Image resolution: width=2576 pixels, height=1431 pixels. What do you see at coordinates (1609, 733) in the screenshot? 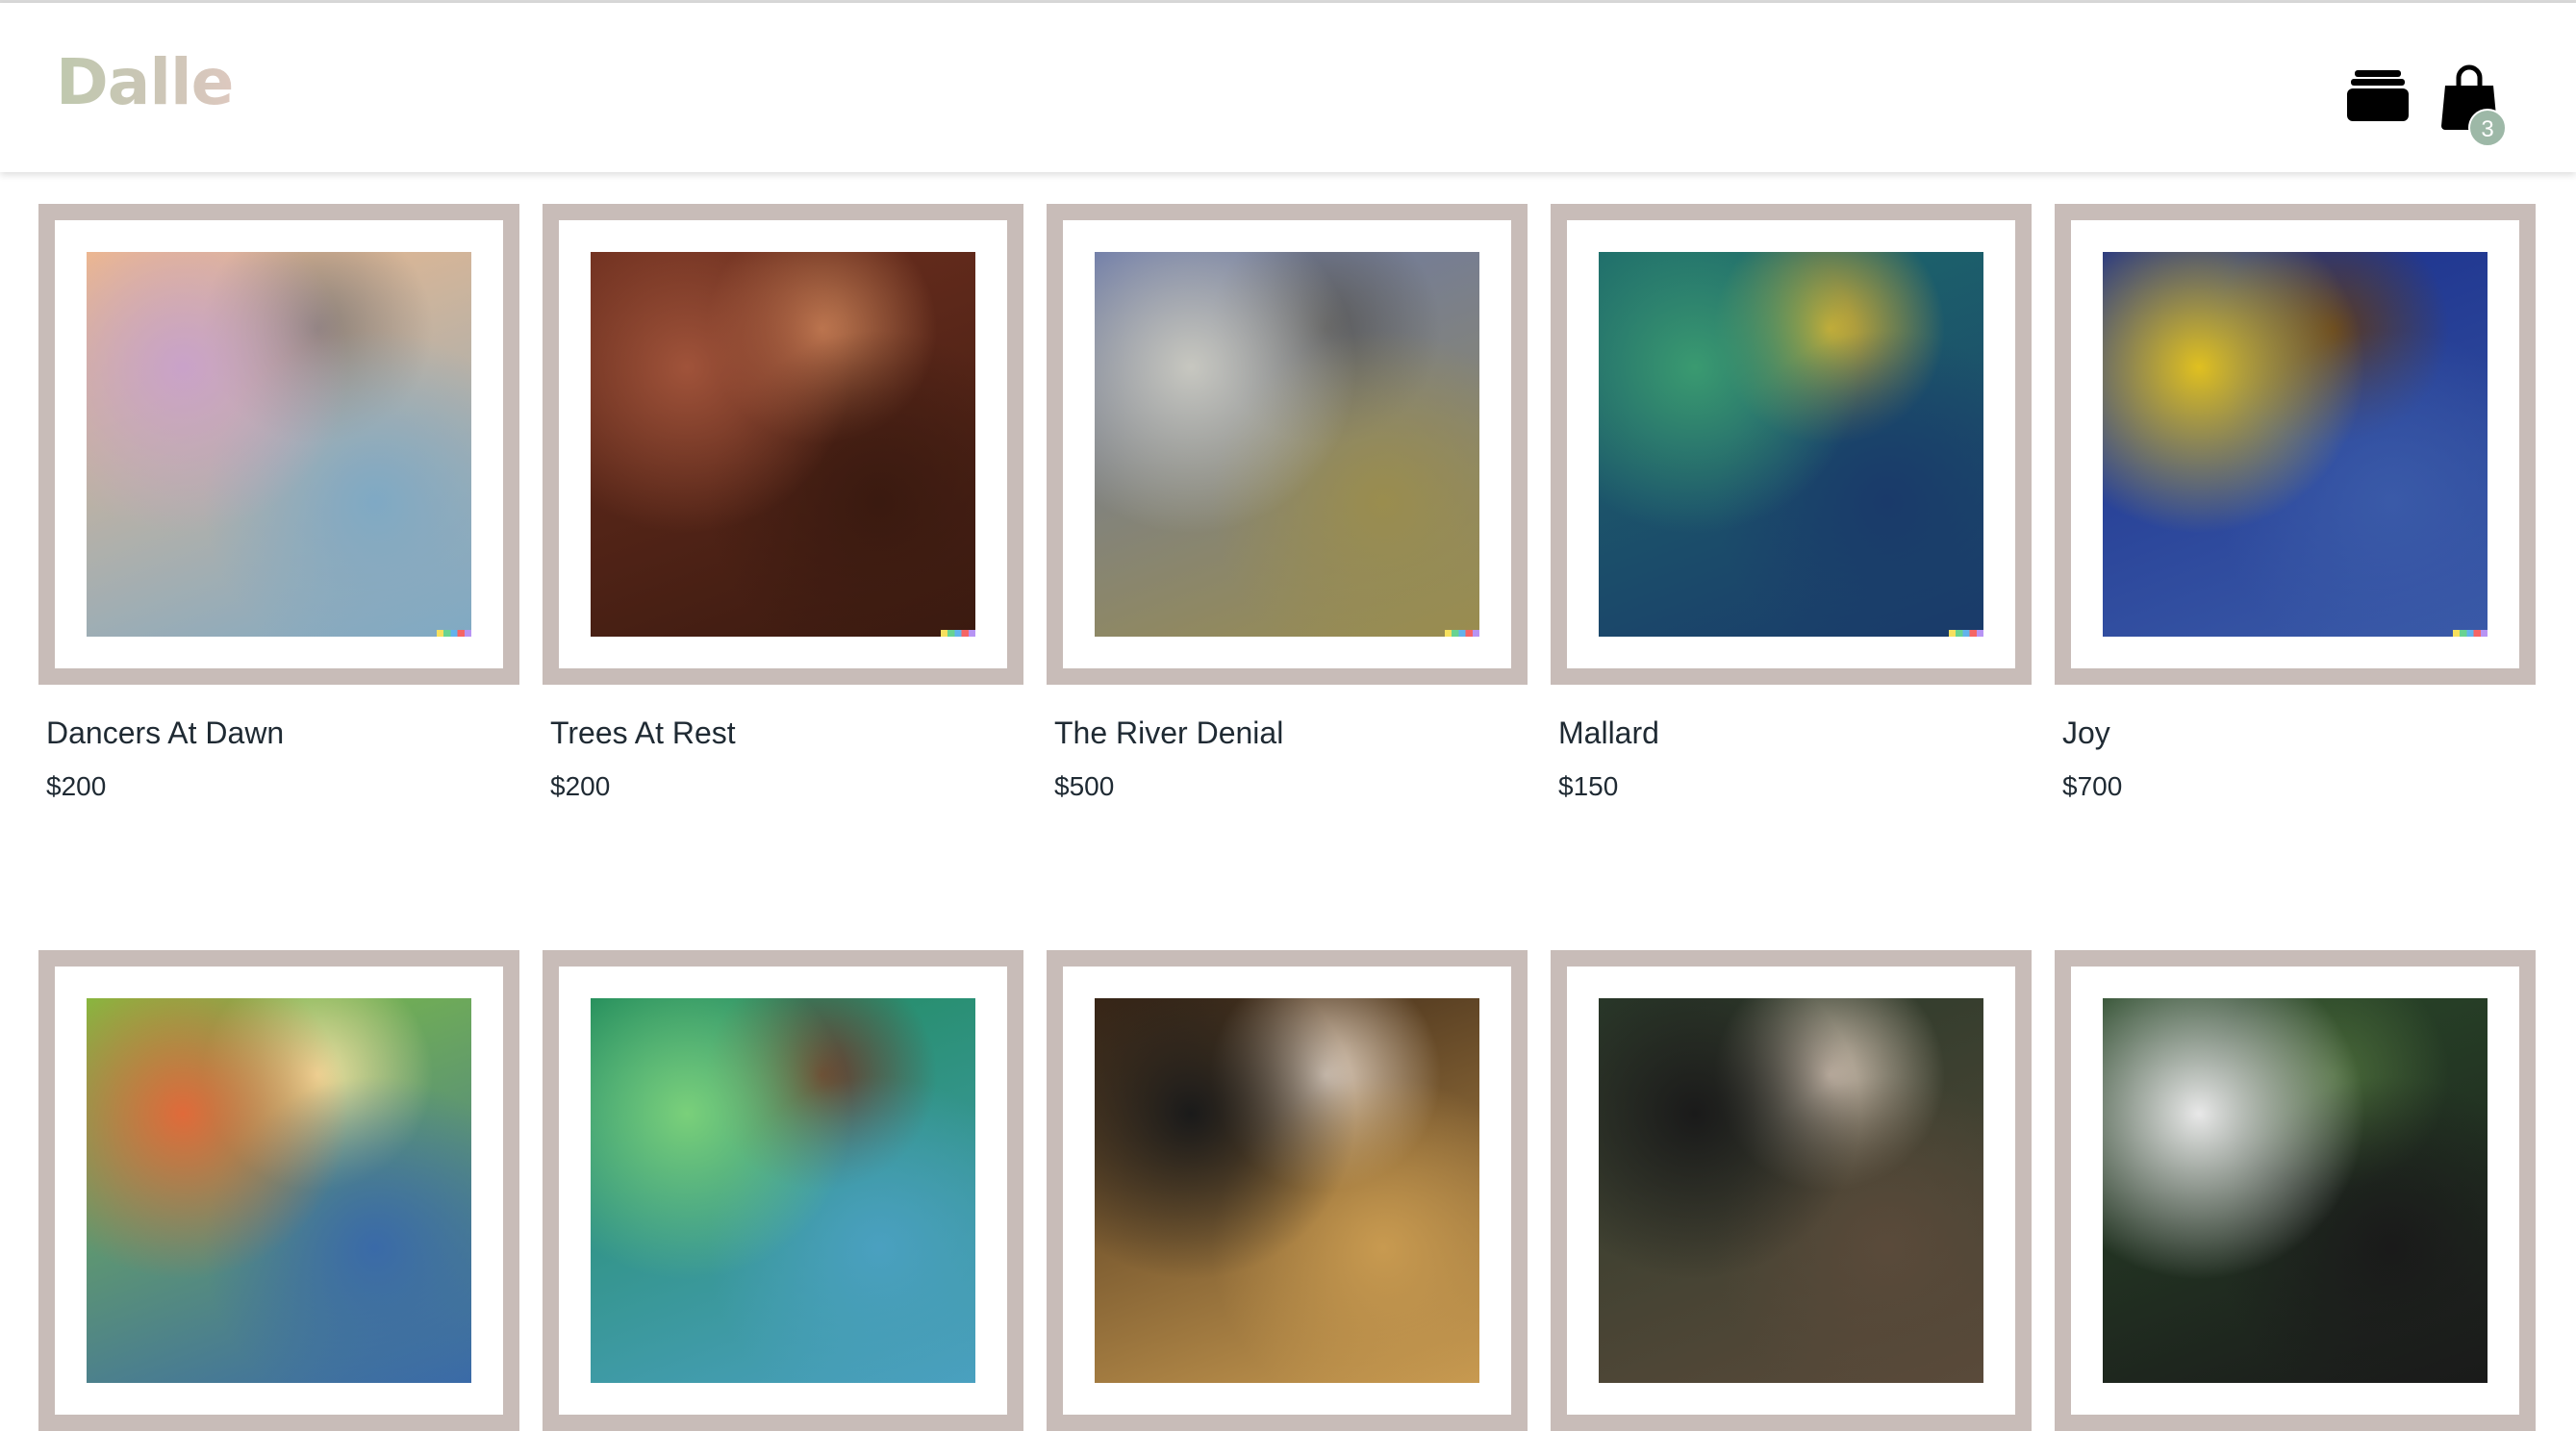
I see `product-title: Mallard` at bounding box center [1609, 733].